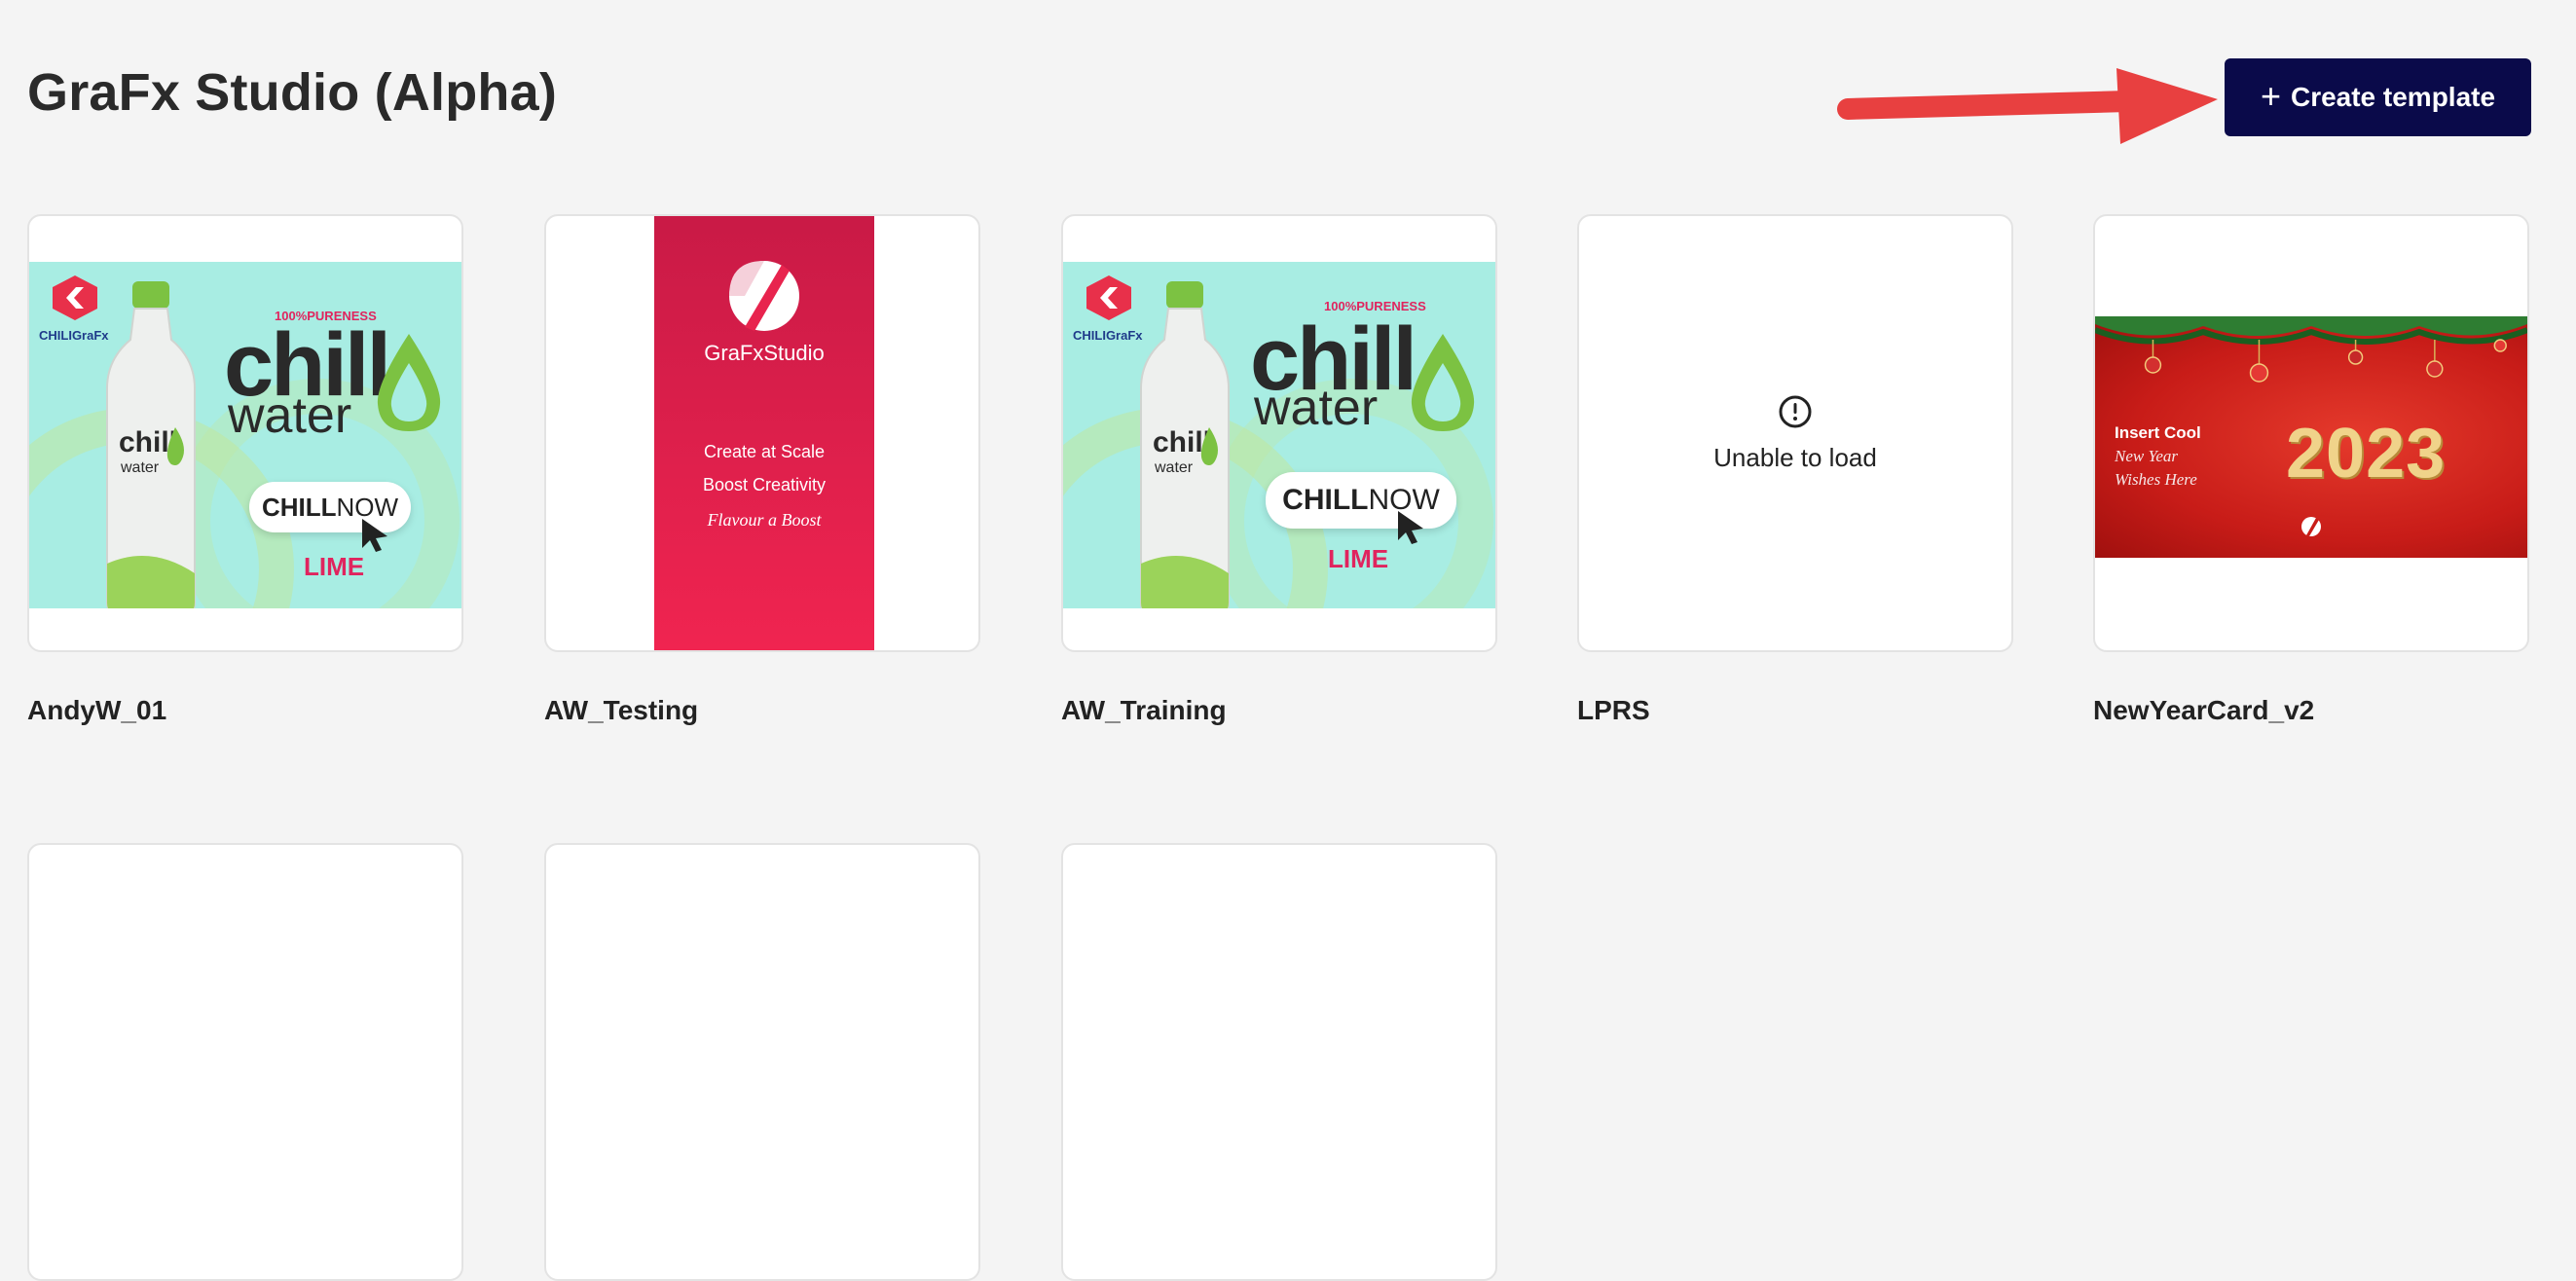 The height and width of the screenshot is (1281, 2576). What do you see at coordinates (621, 710) in the screenshot?
I see `template-name: AW_Testing` at bounding box center [621, 710].